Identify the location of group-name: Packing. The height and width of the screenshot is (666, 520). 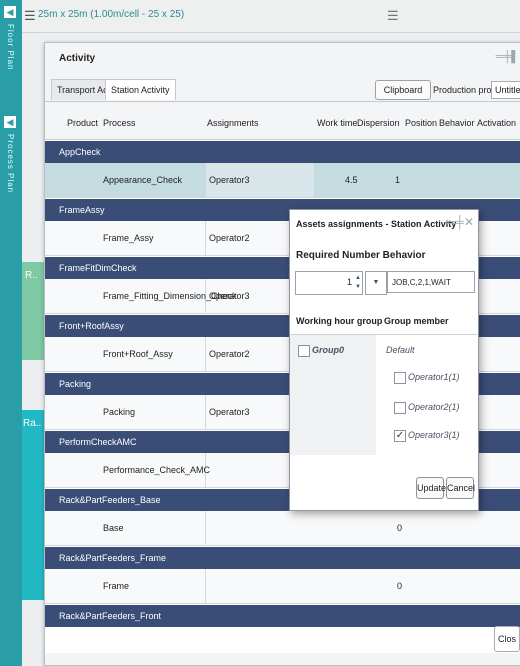
(75, 384).